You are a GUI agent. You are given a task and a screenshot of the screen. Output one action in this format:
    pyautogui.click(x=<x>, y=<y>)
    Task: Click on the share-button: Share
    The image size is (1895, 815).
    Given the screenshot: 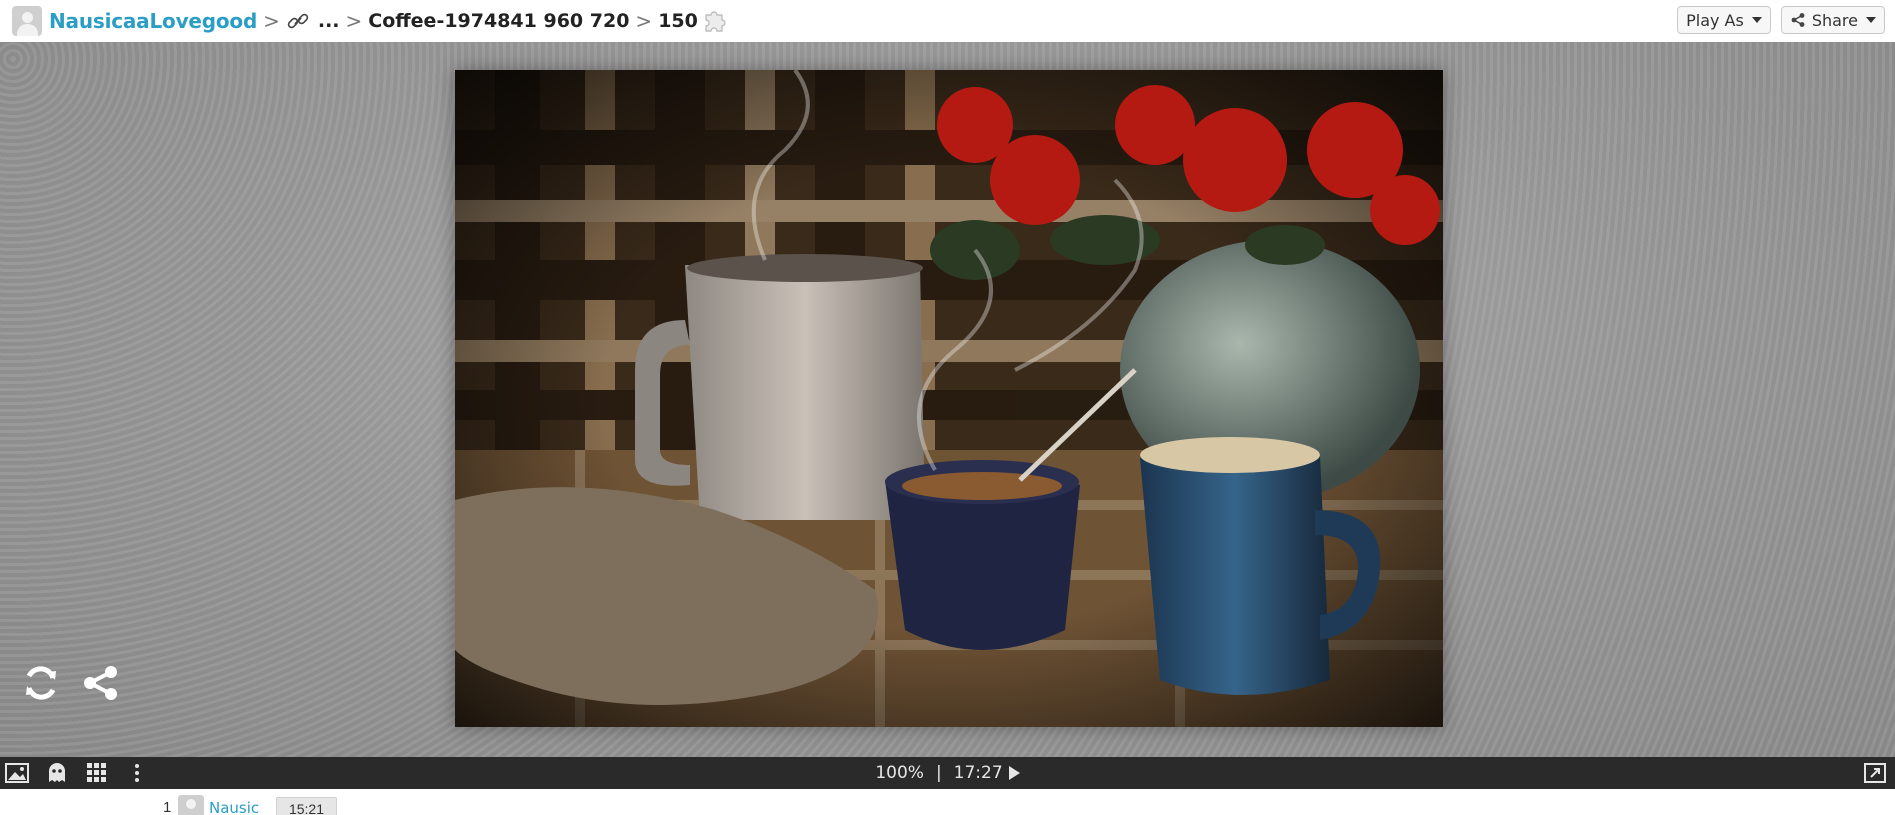 What is the action you would take?
    pyautogui.click(x=1832, y=20)
    